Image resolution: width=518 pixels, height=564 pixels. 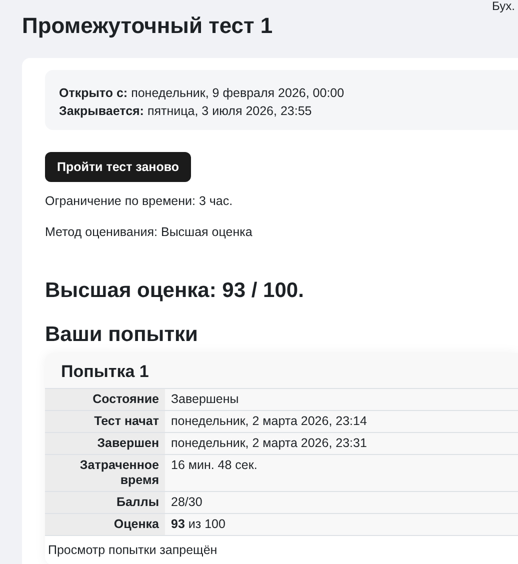 I want to click on row-label: Затраченное время, so click(x=118, y=473).